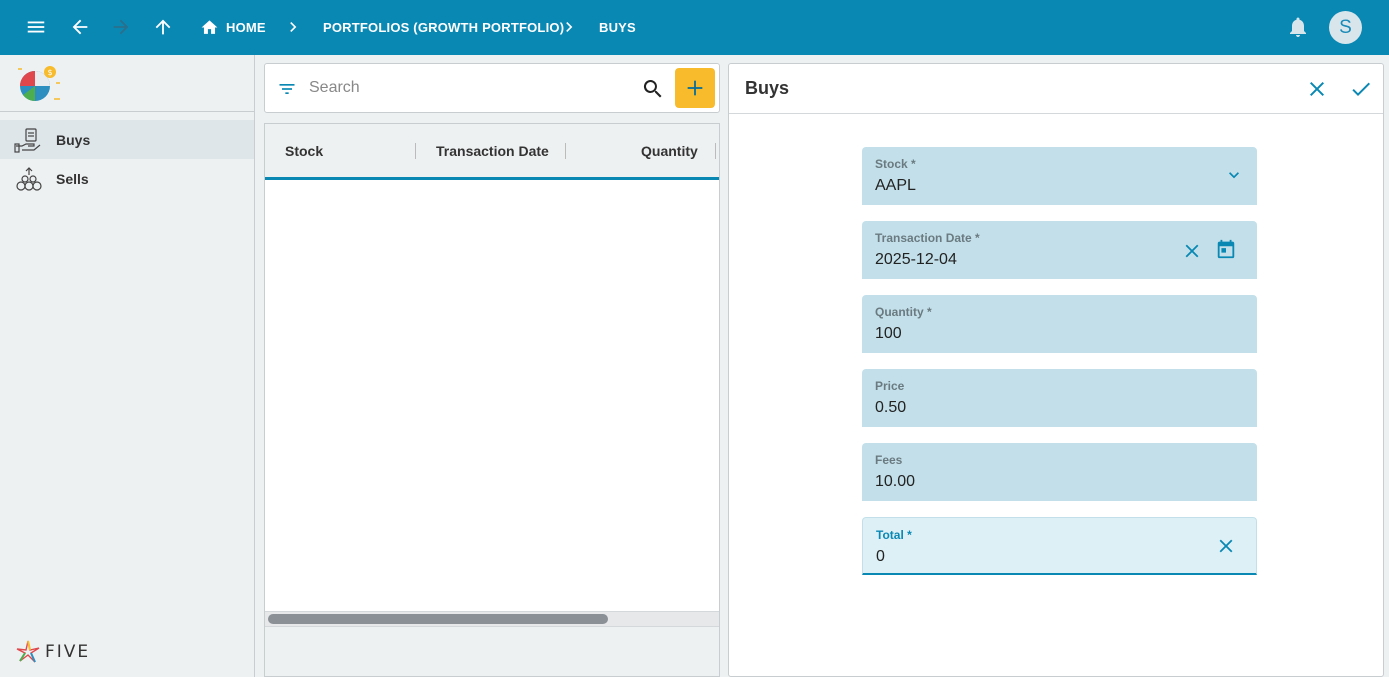 Image resolution: width=1389 pixels, height=677 pixels. I want to click on forward-arrow-icon, so click(121, 27).